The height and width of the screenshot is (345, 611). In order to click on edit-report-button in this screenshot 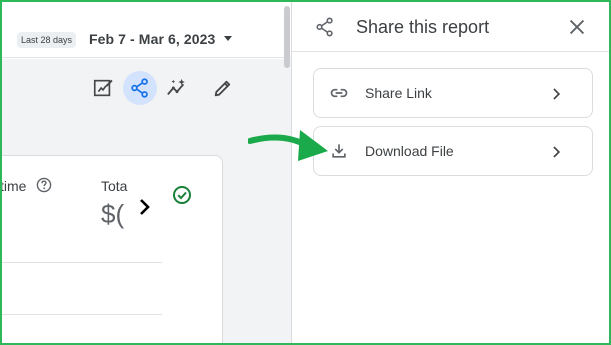, I will do `click(103, 88)`.